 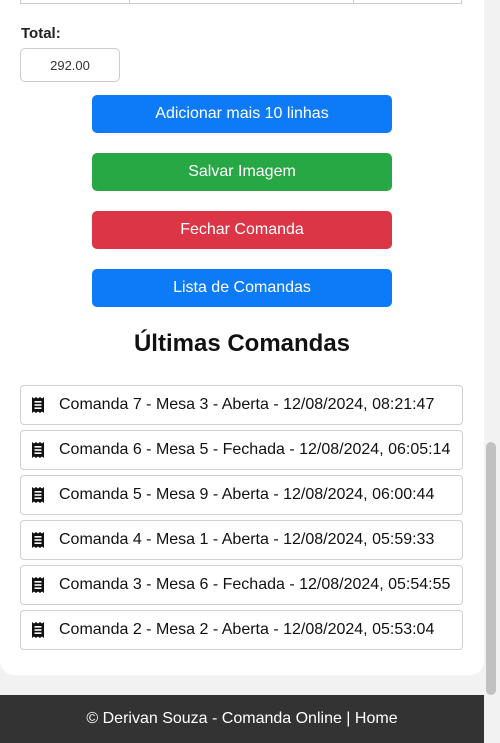 What do you see at coordinates (70, 65) in the screenshot?
I see `total-value-field: 292.00` at bounding box center [70, 65].